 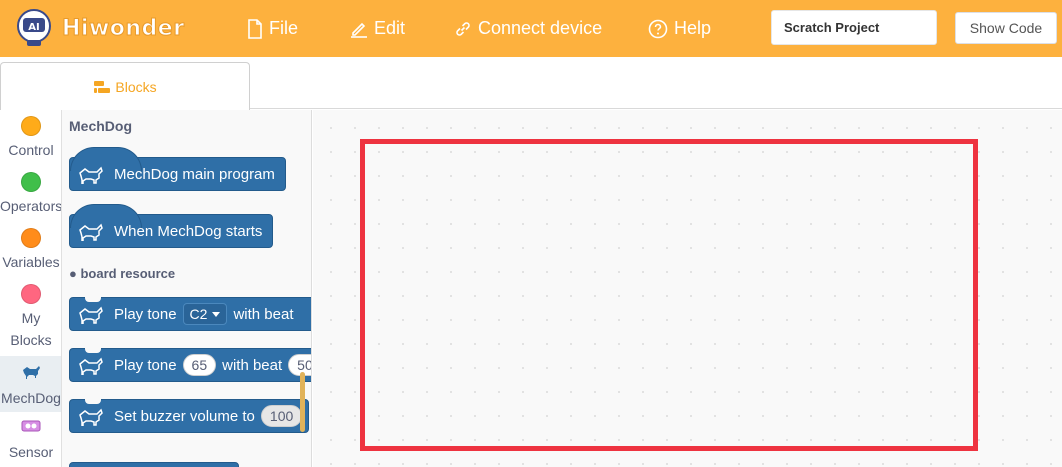 What do you see at coordinates (30, 250) in the screenshot?
I see `category-variables: Variables` at bounding box center [30, 250].